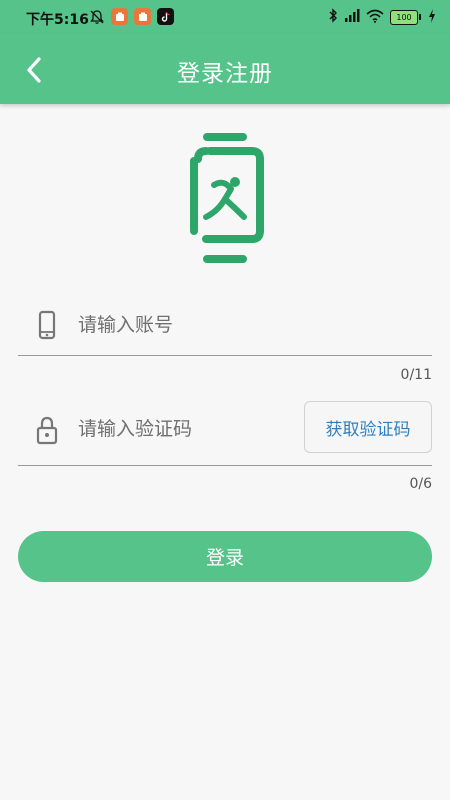 The image size is (450, 800). I want to click on tiktok-icon, so click(165, 16).